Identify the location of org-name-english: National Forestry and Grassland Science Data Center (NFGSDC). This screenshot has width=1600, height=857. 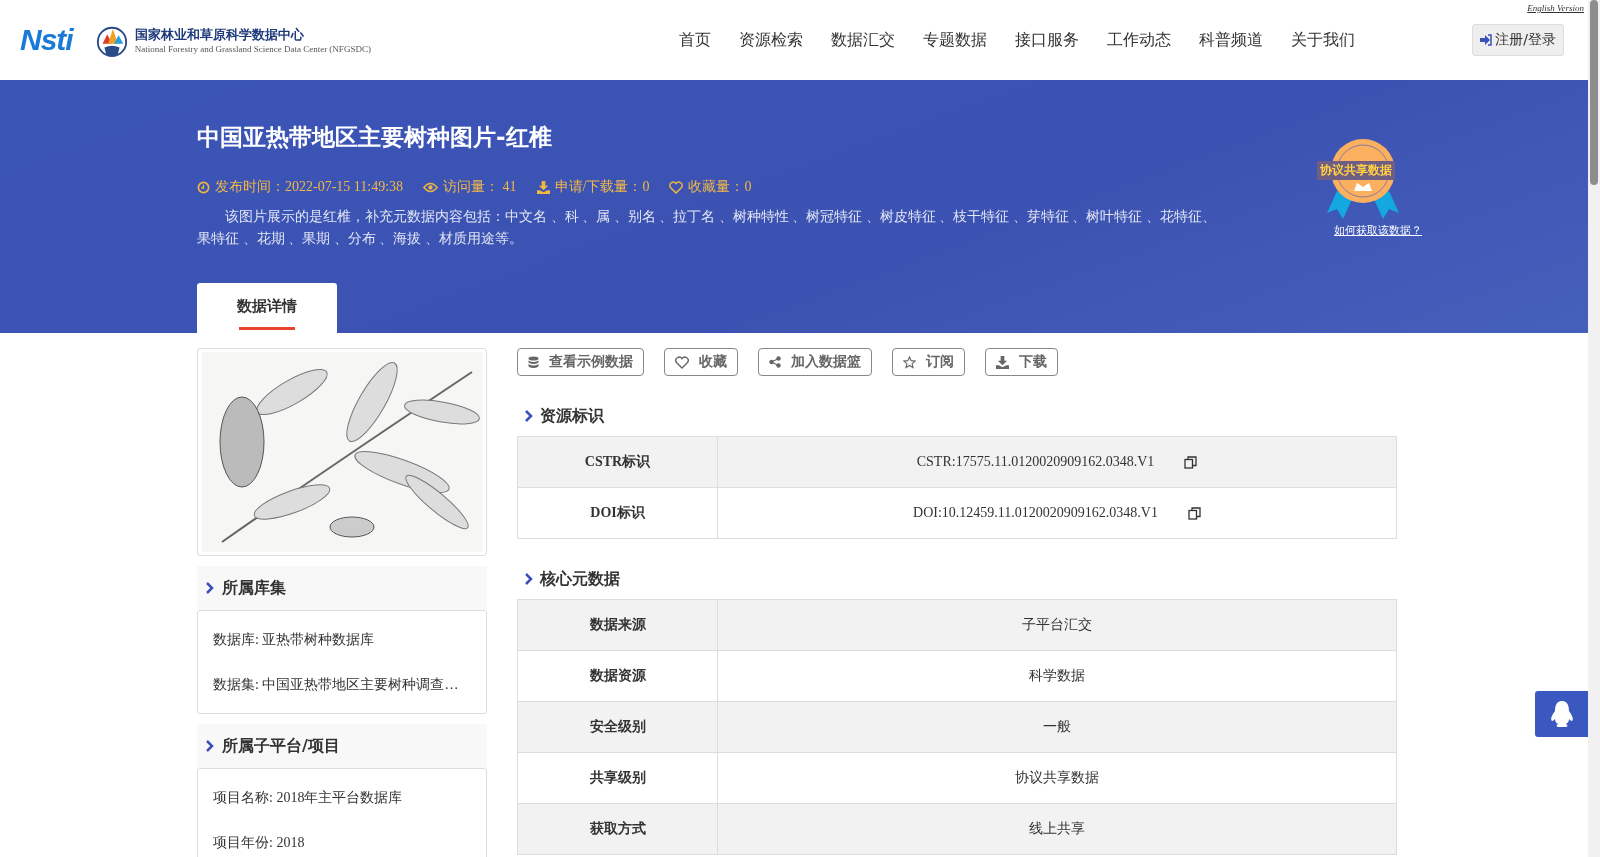
(252, 49).